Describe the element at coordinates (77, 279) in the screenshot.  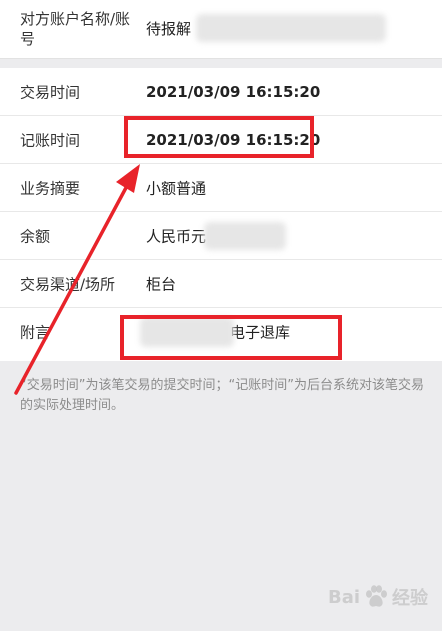
I see `annotation-arrow` at that location.